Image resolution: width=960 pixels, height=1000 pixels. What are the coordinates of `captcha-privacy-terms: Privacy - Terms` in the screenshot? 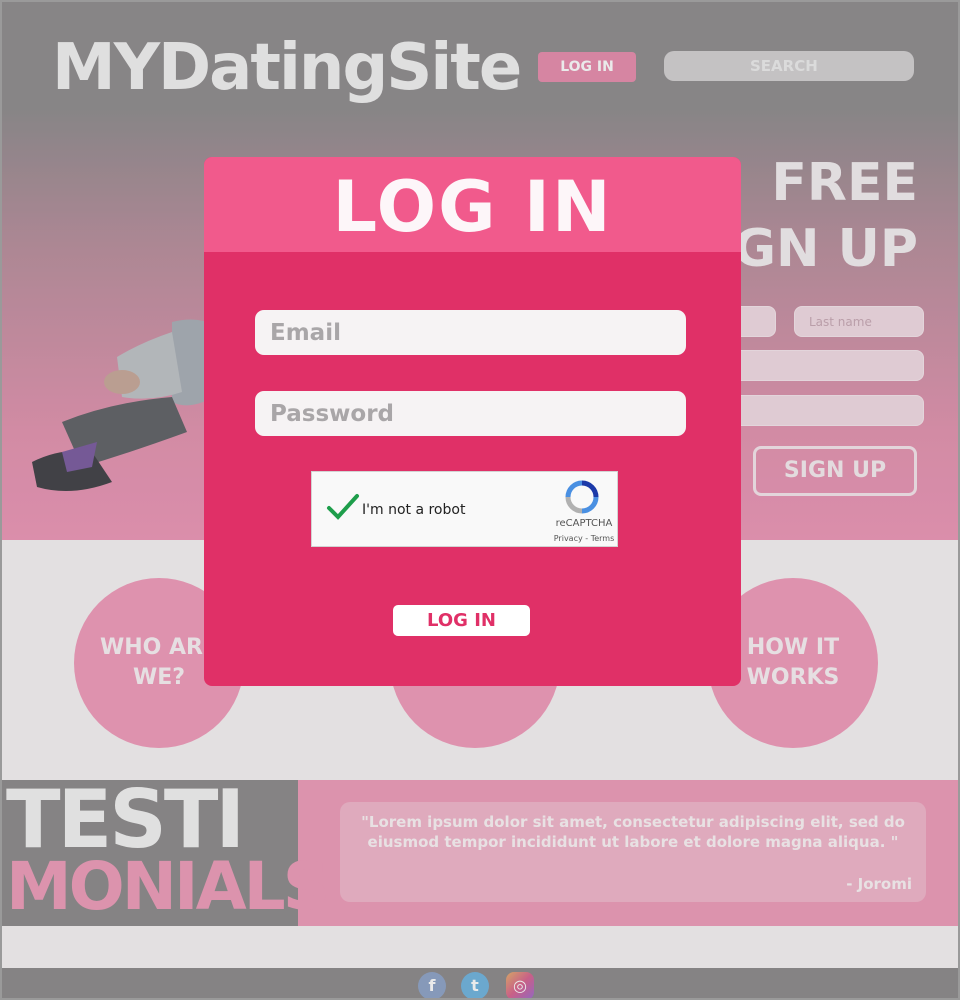 It's located at (584, 538).